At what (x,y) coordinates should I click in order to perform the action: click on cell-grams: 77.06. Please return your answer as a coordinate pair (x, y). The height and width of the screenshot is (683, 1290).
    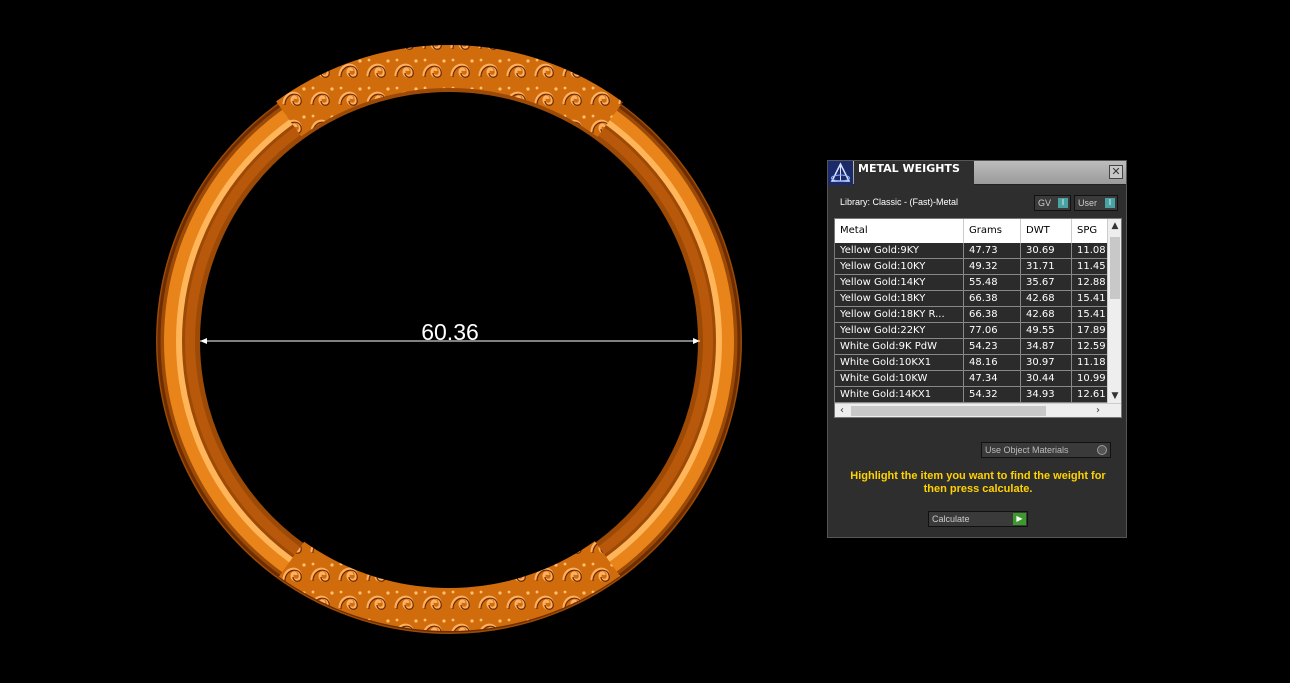
    Looking at the image, I should click on (992, 331).